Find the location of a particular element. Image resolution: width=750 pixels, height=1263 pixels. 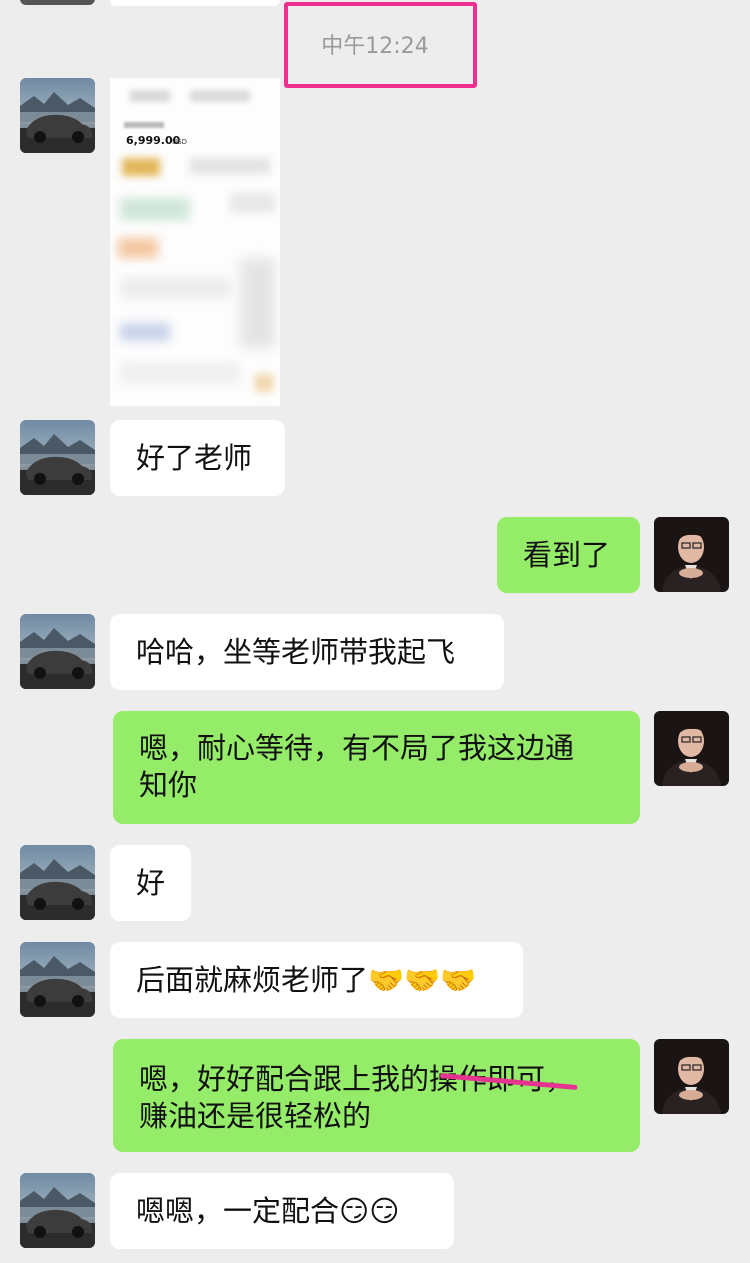

outgoing-message-bubble: 嗯，耐心等待，有不局了我这边通 知你 is located at coordinates (376, 767).